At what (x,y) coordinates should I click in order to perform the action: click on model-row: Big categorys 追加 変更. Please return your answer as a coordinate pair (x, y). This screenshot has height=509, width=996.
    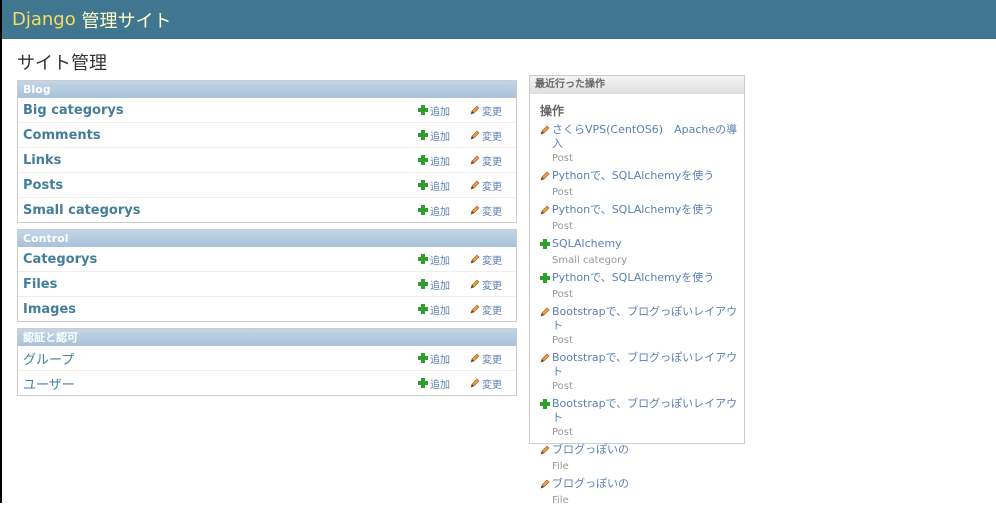
    Looking at the image, I should click on (267, 110).